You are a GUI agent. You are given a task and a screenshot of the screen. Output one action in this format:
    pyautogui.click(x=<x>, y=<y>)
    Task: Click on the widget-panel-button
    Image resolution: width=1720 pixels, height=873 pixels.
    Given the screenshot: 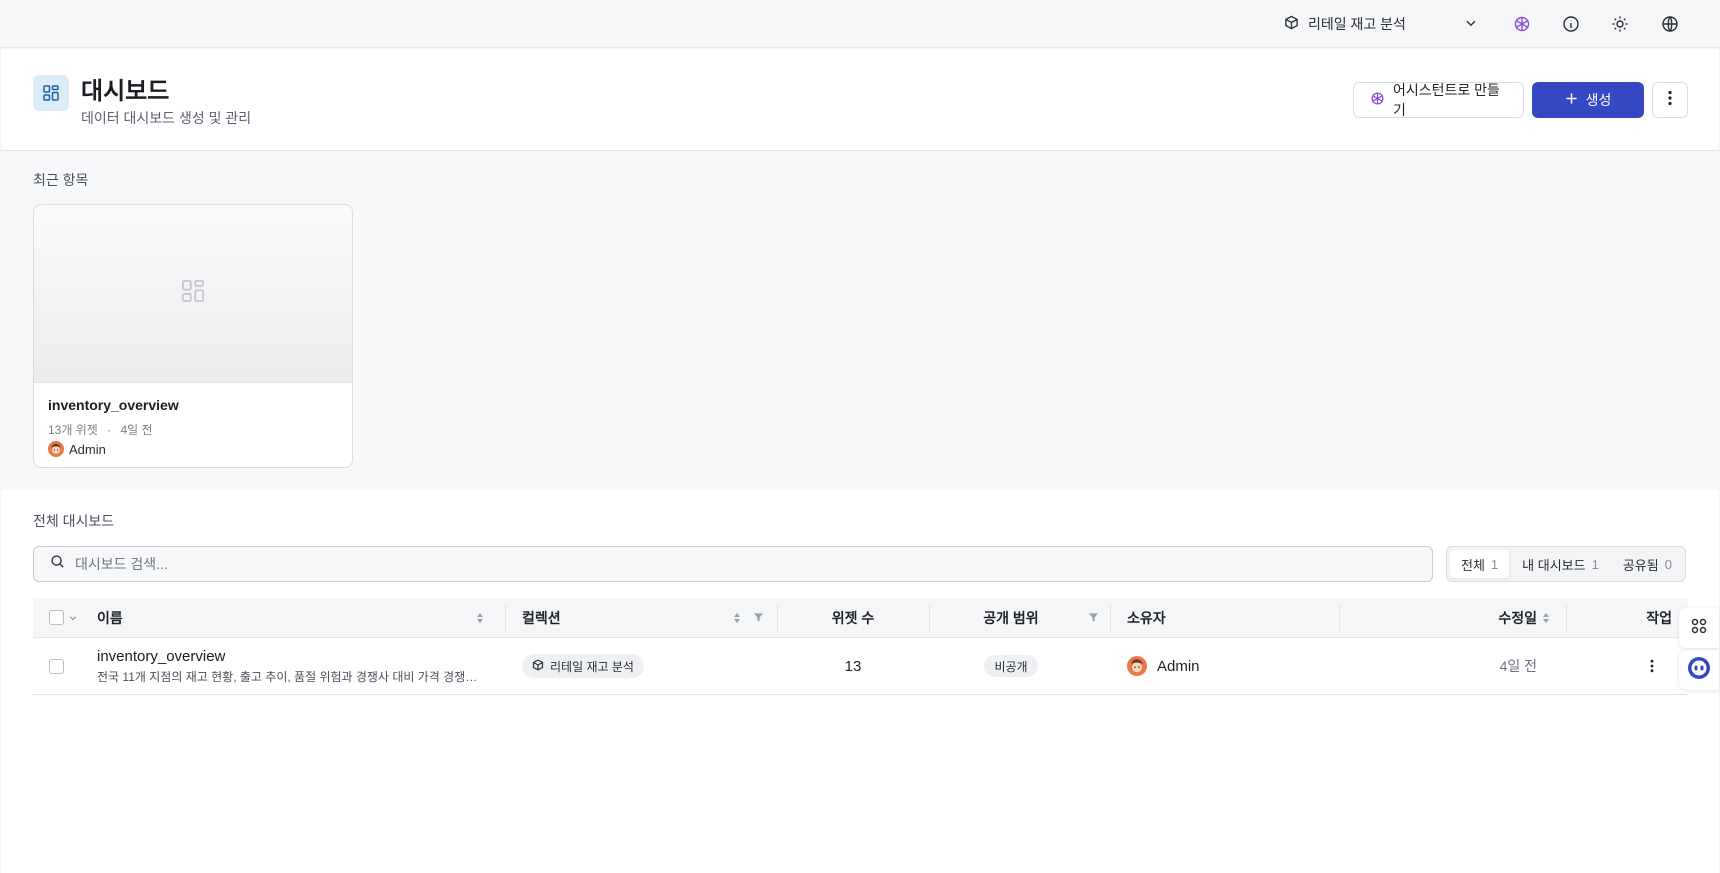 What is the action you would take?
    pyautogui.click(x=1699, y=628)
    